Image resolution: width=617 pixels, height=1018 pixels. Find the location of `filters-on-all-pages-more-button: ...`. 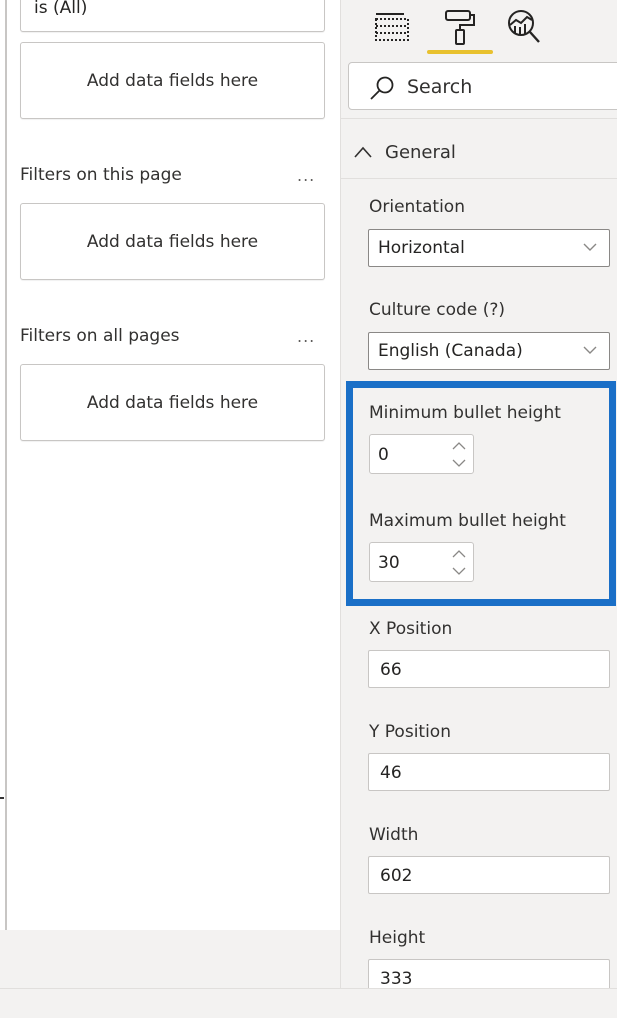

filters-on-all-pages-more-button: ... is located at coordinates (306, 336).